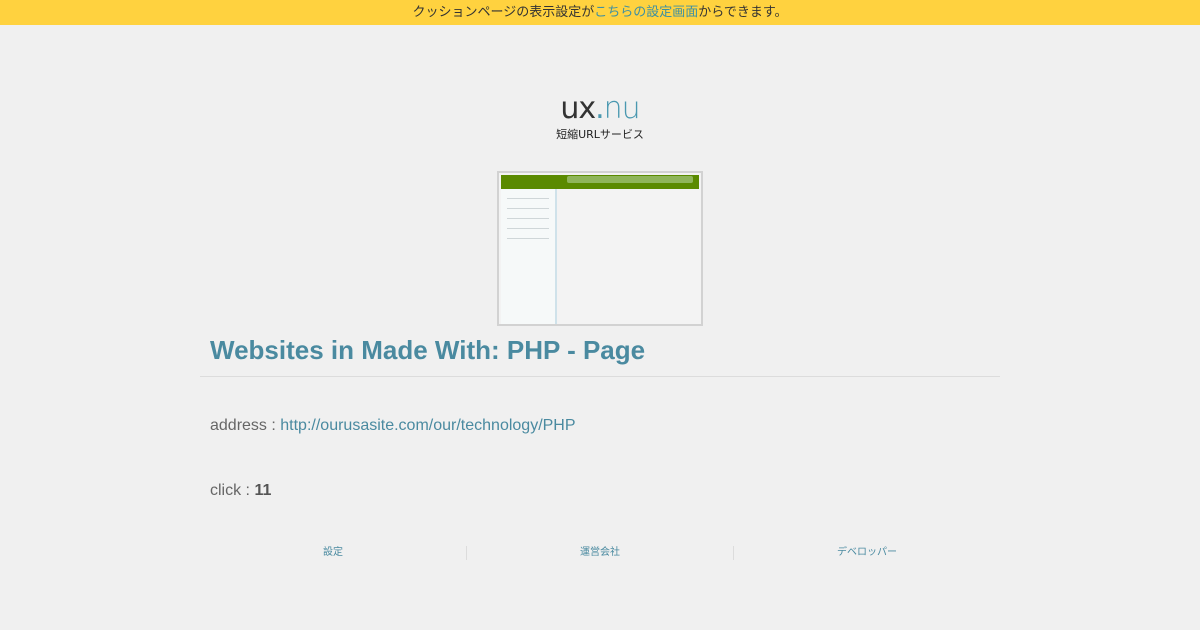 The height and width of the screenshot is (630, 1200). What do you see at coordinates (503, 12) in the screenshot?
I see `notice-text-before: クッションページの表示設定が` at bounding box center [503, 12].